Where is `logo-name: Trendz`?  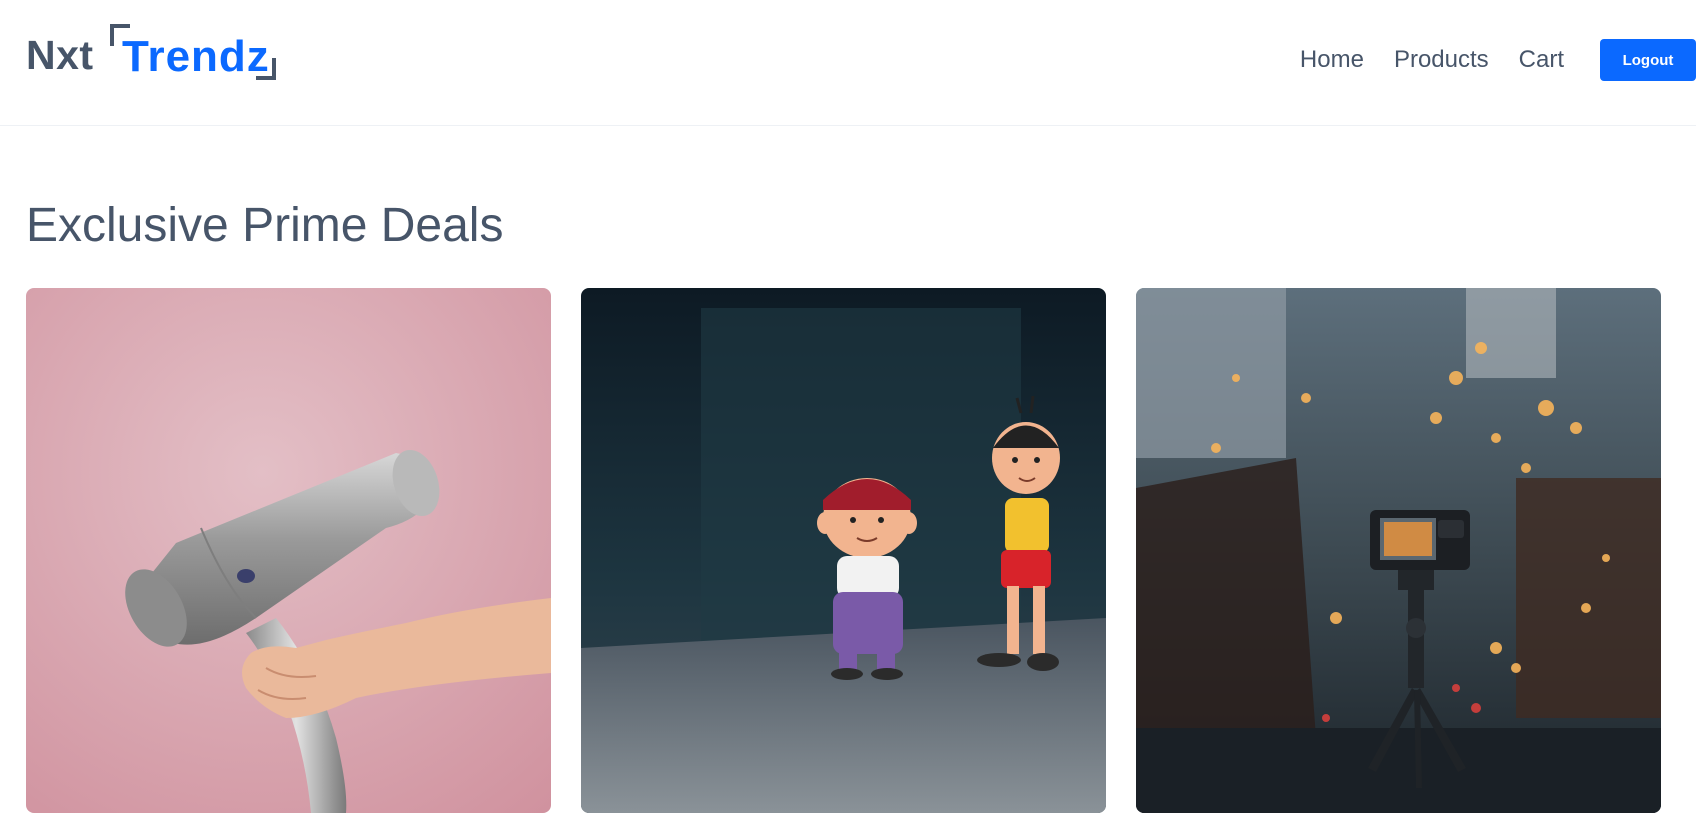
logo-name: Trendz is located at coordinates (196, 56).